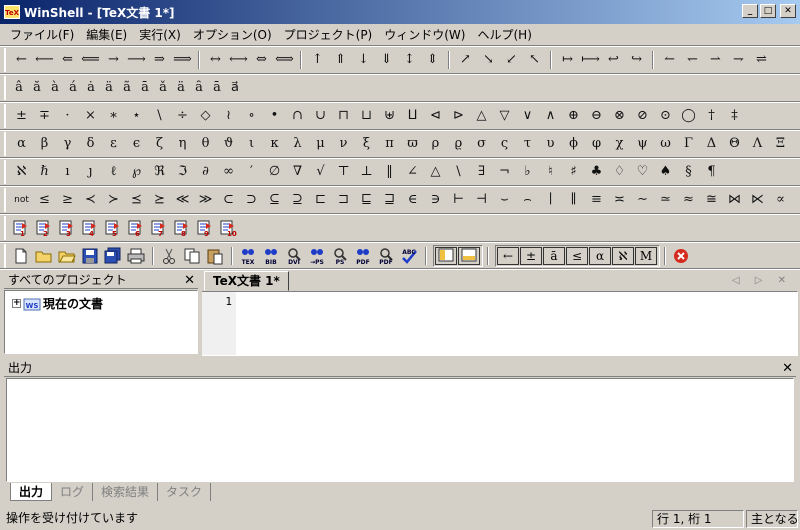 The width and height of the screenshot is (800, 530). Describe the element at coordinates (665, 200) in the screenshot. I see `symbol-button: ≃` at that location.